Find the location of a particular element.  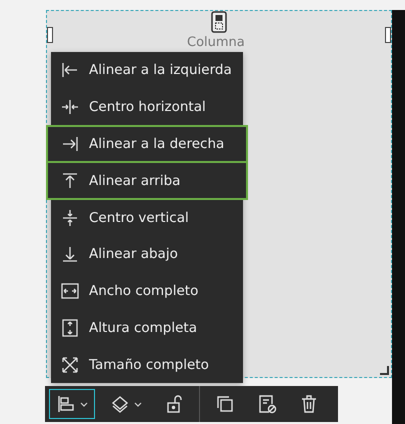

menu-item: Ancho completo is located at coordinates (147, 291).